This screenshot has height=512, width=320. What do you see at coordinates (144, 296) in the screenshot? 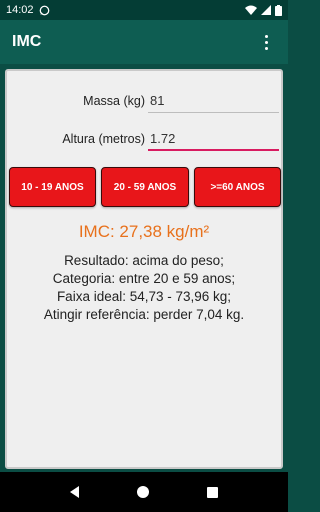
I see `ideal-range-line: Faixa ideal: 54,73 - 73,96 kg;` at bounding box center [144, 296].